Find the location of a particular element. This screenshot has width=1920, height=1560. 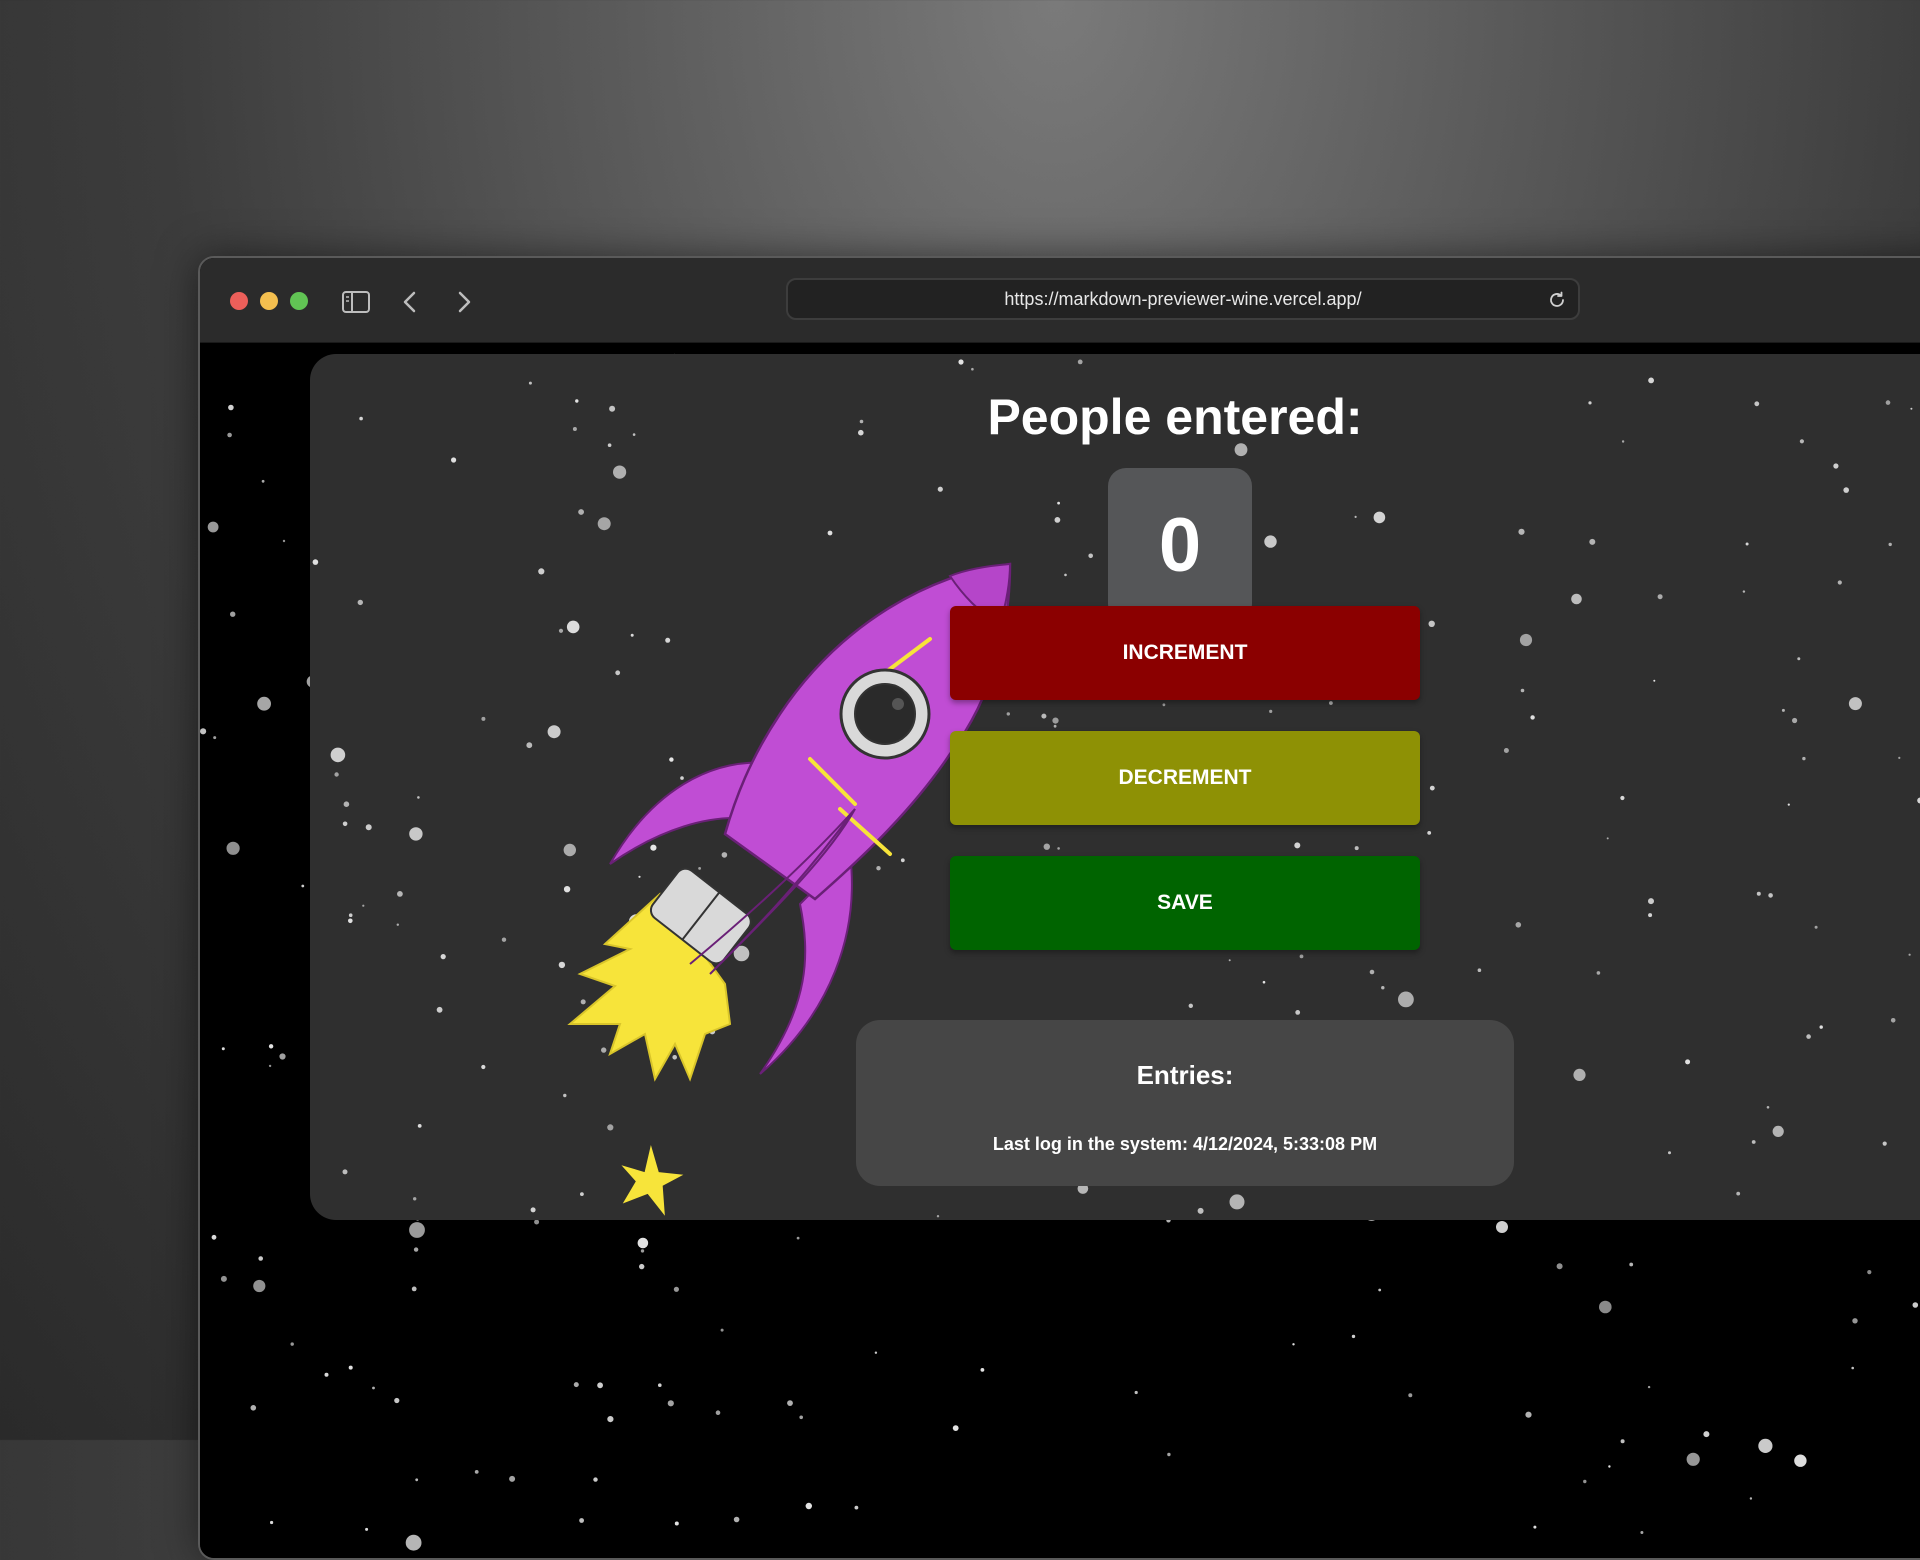

sidebar-toggle-icon is located at coordinates (356, 302).